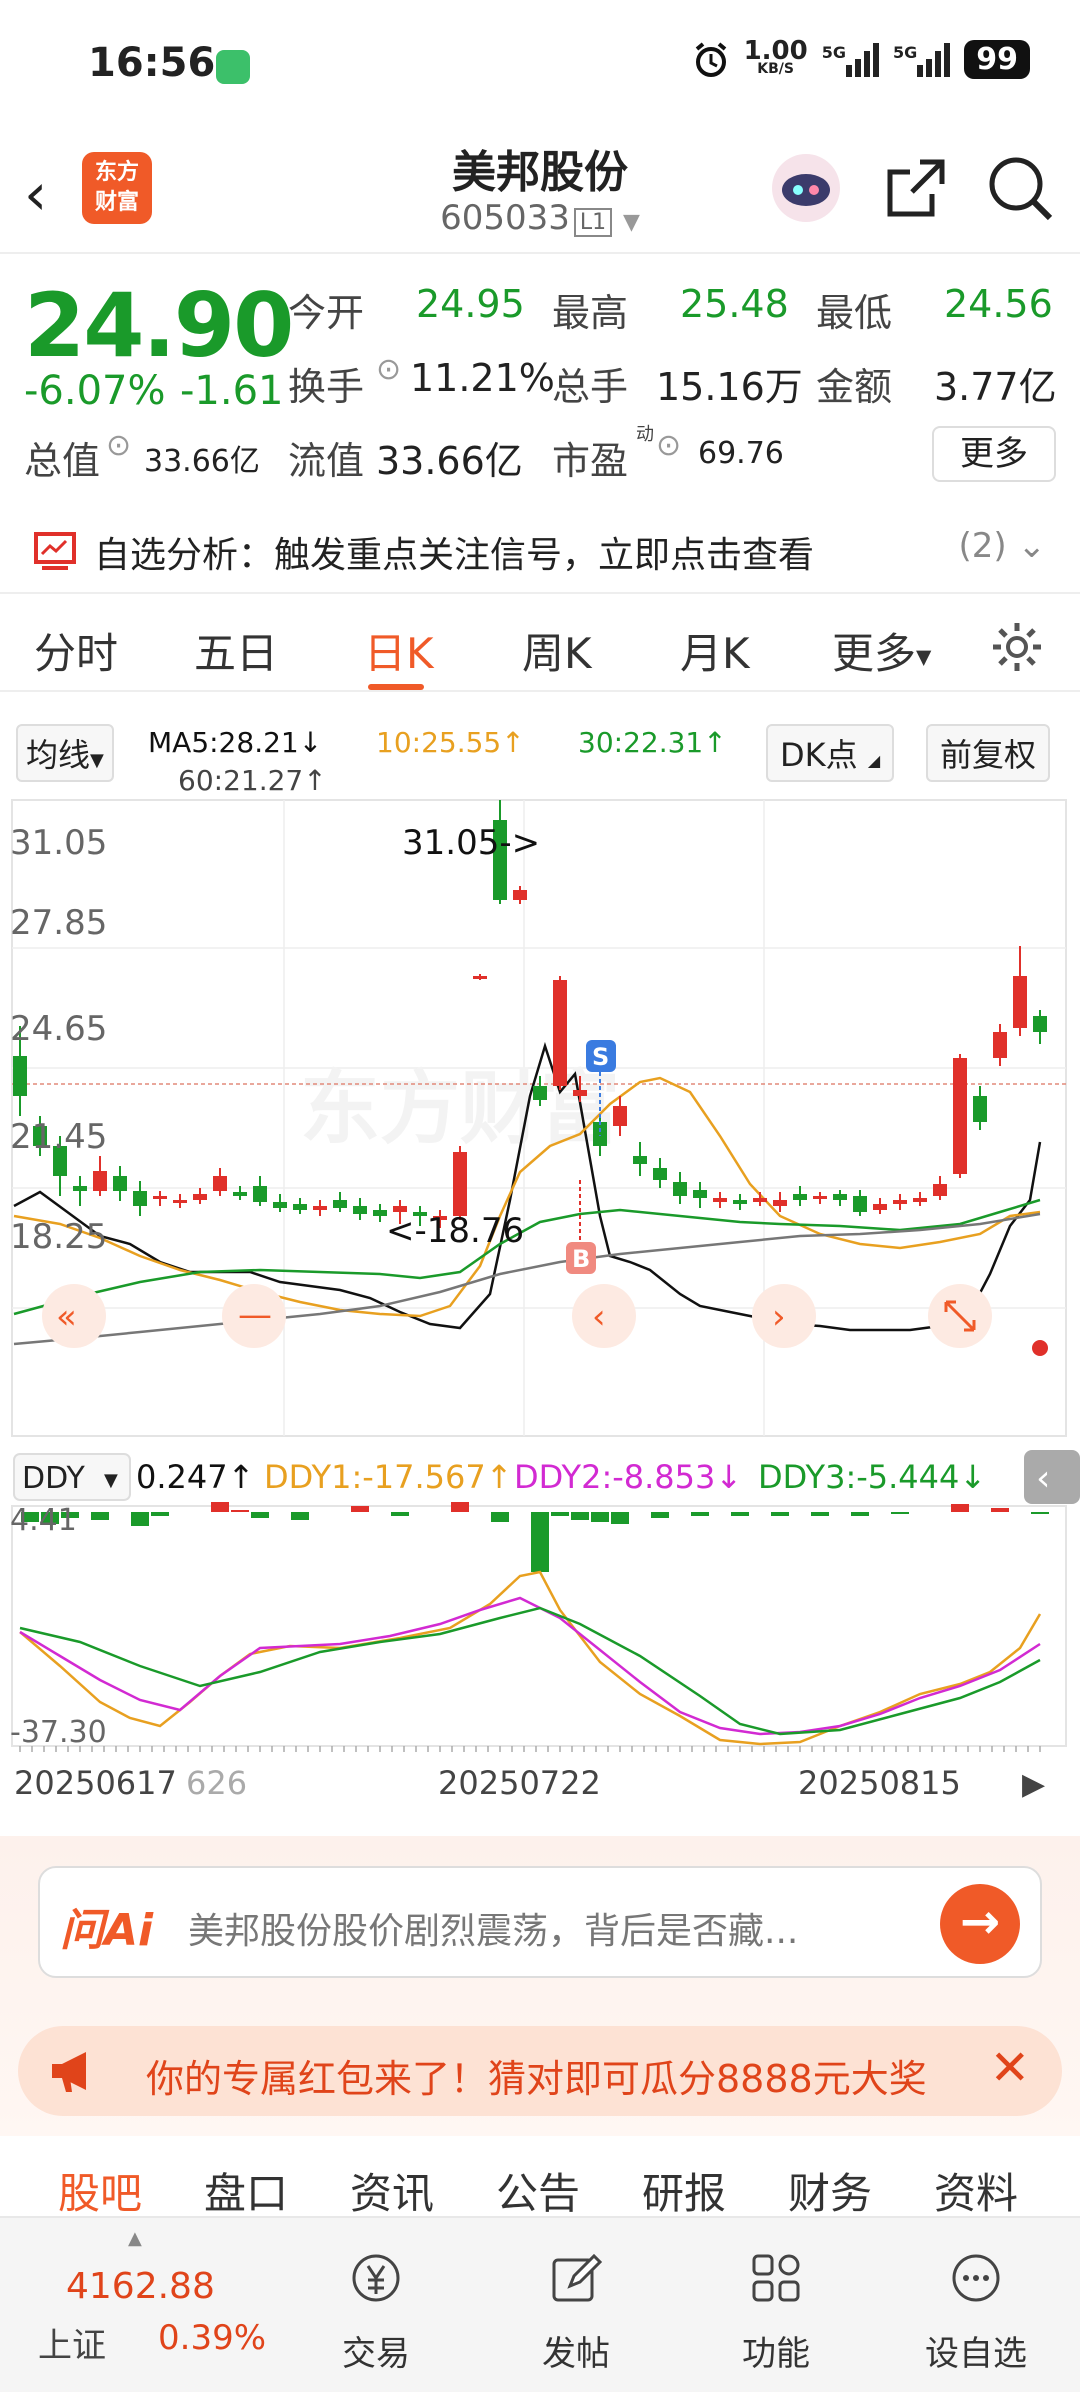  Describe the element at coordinates (779, 1317) in the screenshot. I see `chevron-right-icon: ›` at that location.